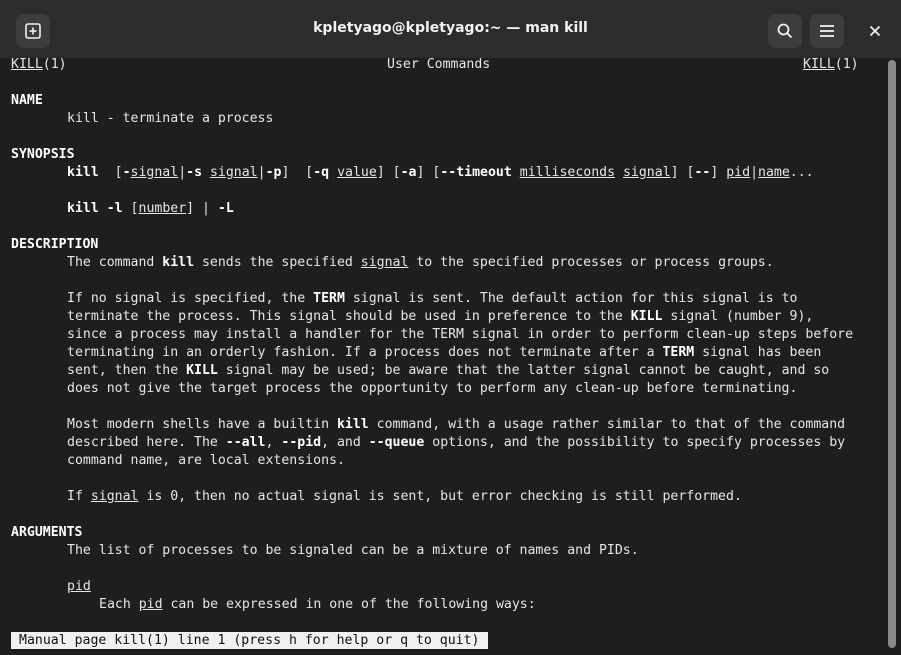 This screenshot has width=901, height=655. What do you see at coordinates (47, 532) in the screenshot?
I see `section-arguments: ARGUMENTS` at bounding box center [47, 532].